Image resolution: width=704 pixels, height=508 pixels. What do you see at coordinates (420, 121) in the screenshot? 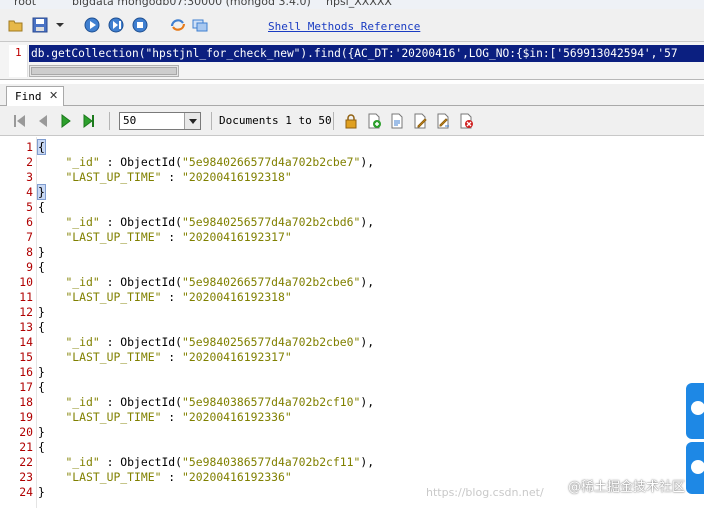
I see `edit-document-icon` at bounding box center [420, 121].